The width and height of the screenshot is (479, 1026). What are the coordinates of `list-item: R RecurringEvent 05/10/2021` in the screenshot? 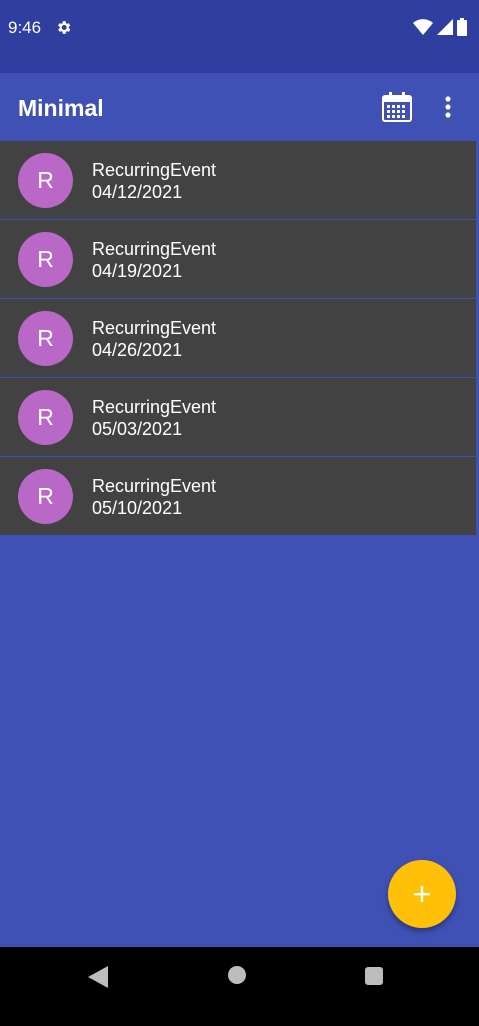 It's located at (238, 496).